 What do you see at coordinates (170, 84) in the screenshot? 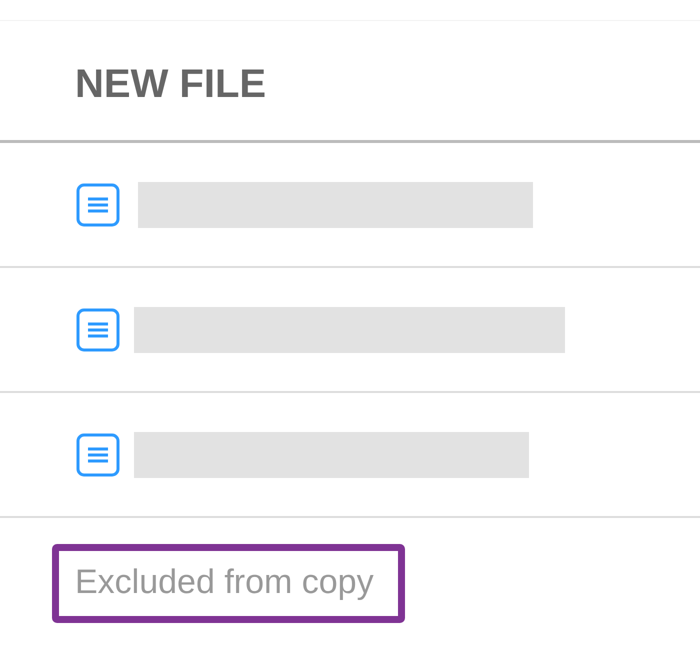
I see `section-title: NEW FILE` at bounding box center [170, 84].